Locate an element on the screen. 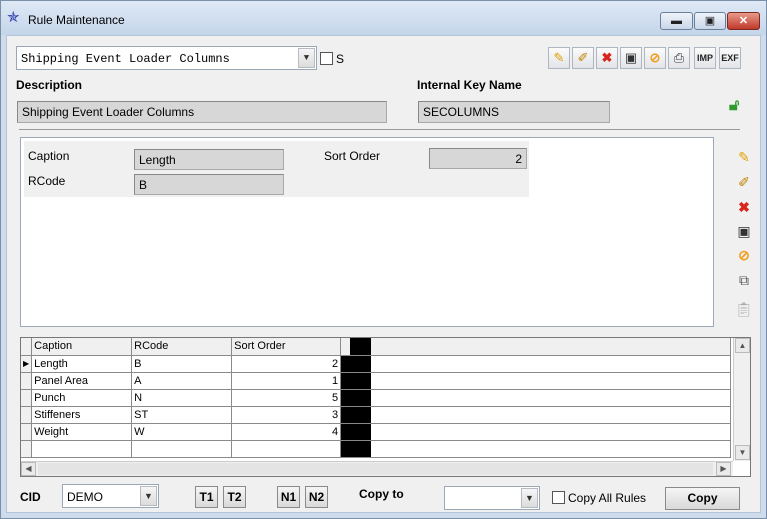 This screenshot has height=519, width=767. rcode-field: B is located at coordinates (209, 184).